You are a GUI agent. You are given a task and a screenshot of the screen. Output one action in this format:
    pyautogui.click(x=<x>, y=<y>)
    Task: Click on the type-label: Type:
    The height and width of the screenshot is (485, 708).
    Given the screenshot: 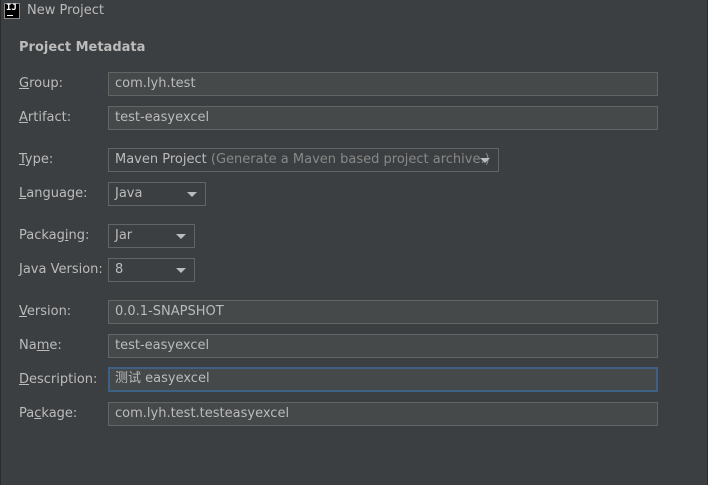 What is the action you would take?
    pyautogui.click(x=36, y=159)
    